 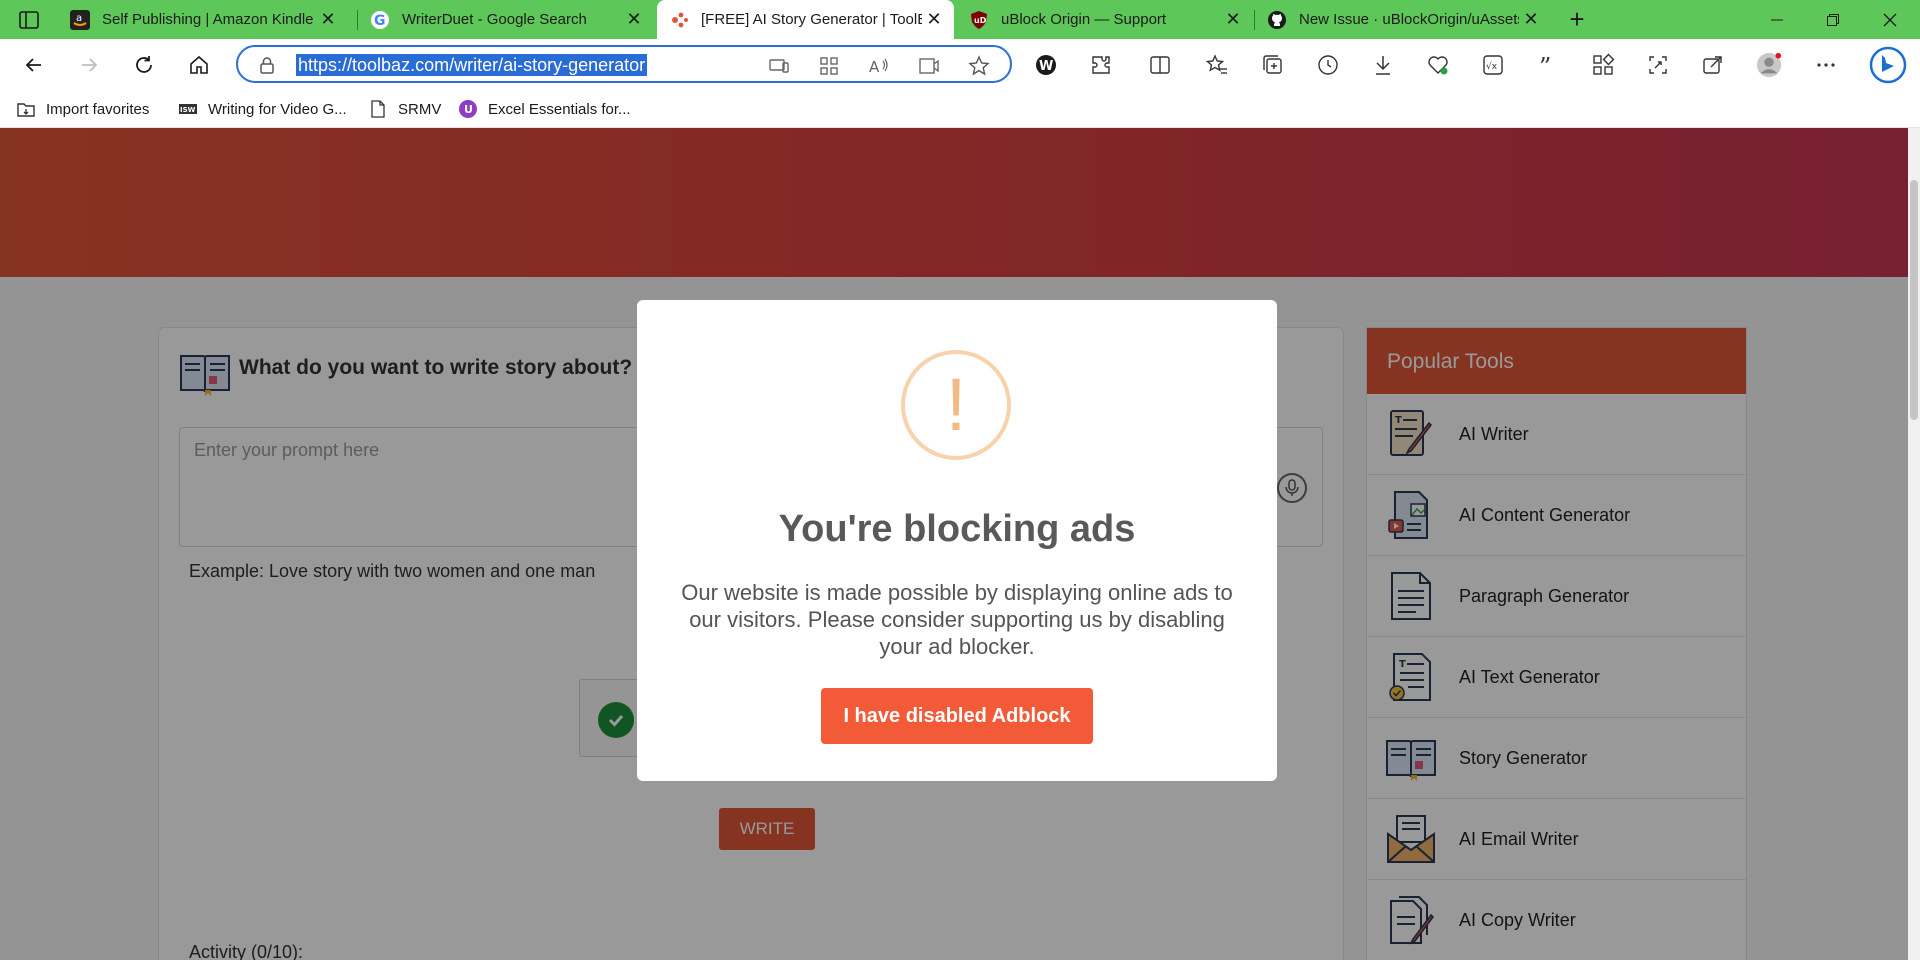 I want to click on device-icon, so click(x=779, y=66).